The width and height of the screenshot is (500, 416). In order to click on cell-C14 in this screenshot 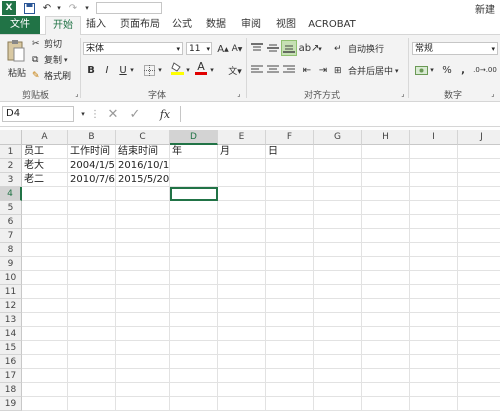, I will do `click(143, 334)`.